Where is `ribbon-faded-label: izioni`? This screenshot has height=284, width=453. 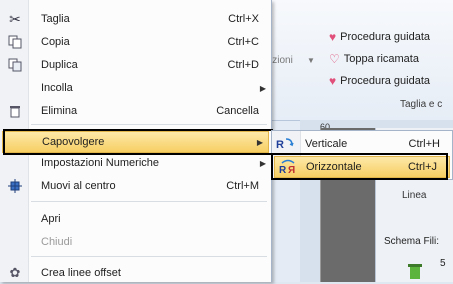
ribbon-faded-label: izioni is located at coordinates (281, 60).